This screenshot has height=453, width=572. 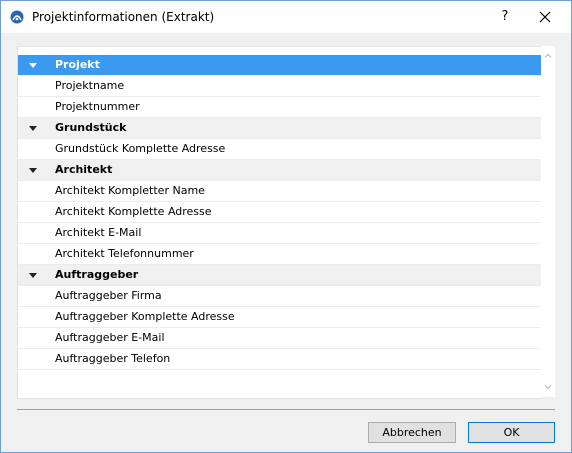 I want to click on list-item-label: Projektname, so click(x=90, y=85).